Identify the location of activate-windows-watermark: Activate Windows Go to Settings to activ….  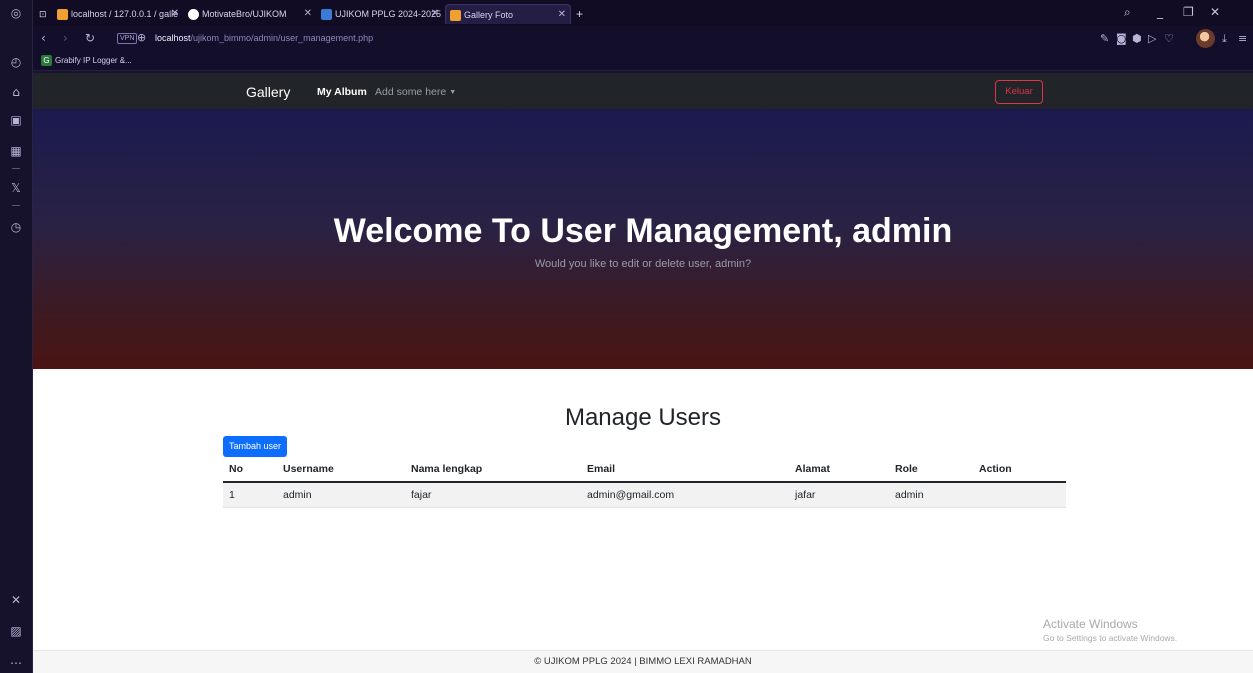
(1110, 630).